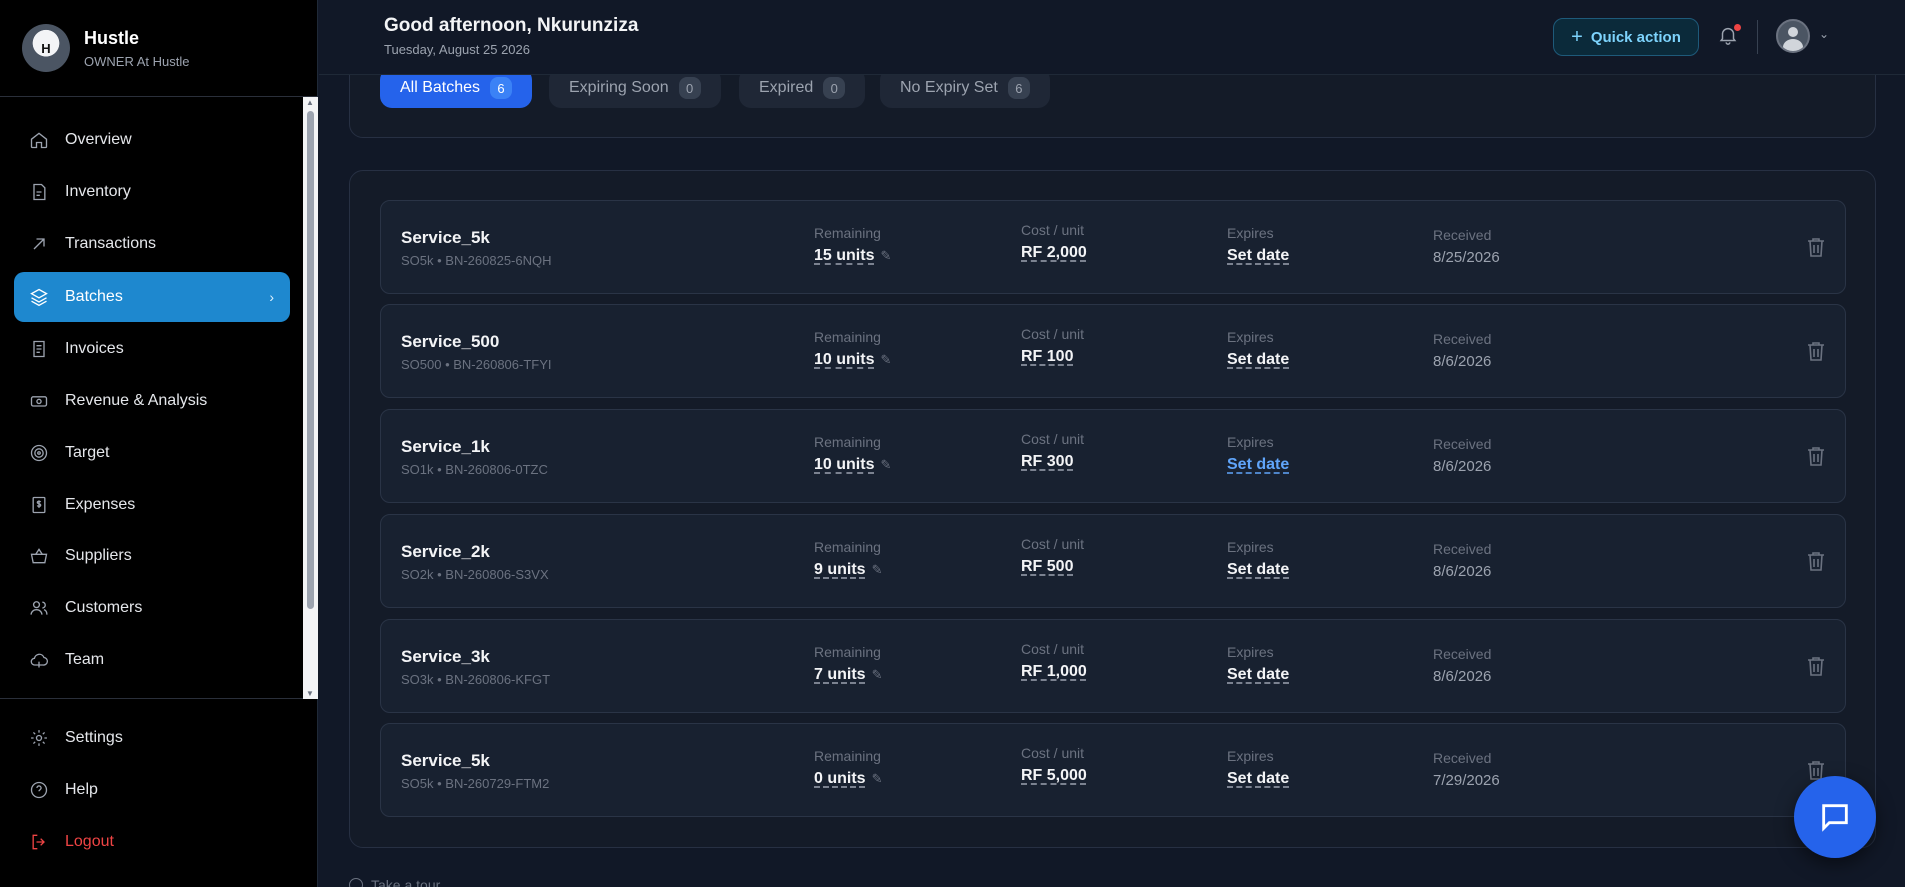 The image size is (1905, 887). What do you see at coordinates (445, 760) in the screenshot?
I see `batch-name: Service_5k` at bounding box center [445, 760].